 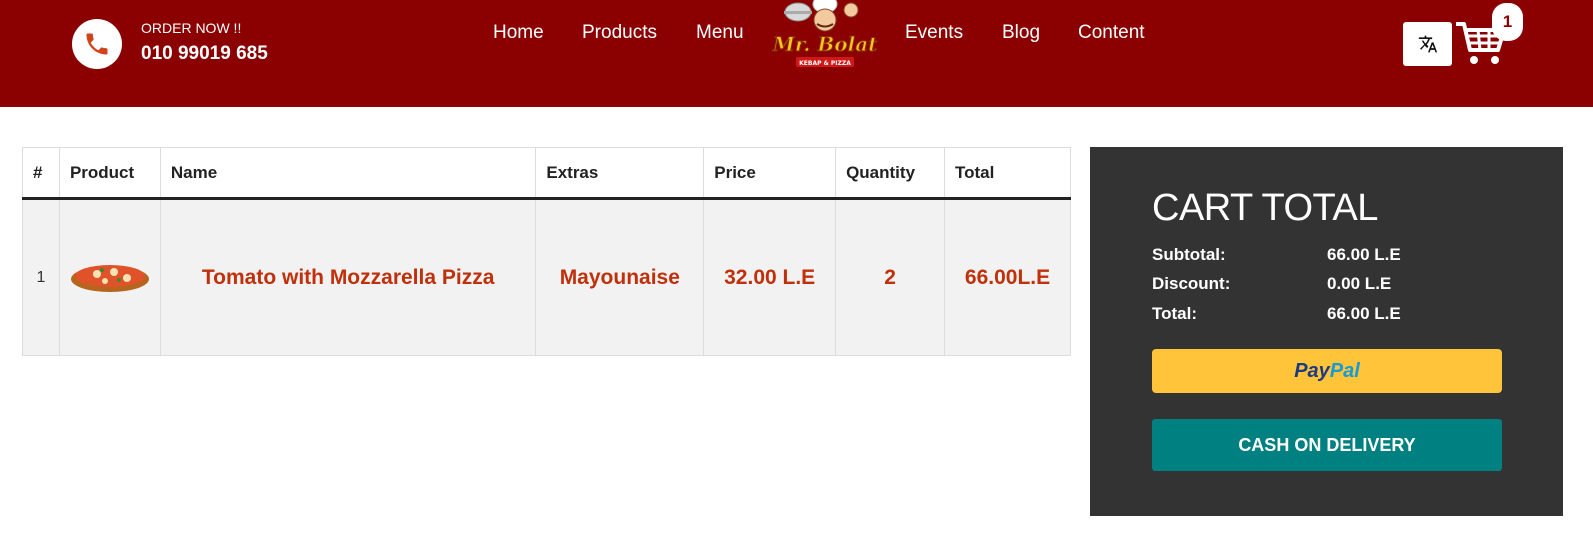 What do you see at coordinates (1359, 283) in the screenshot?
I see `discount-value: 0.00 L.E` at bounding box center [1359, 283].